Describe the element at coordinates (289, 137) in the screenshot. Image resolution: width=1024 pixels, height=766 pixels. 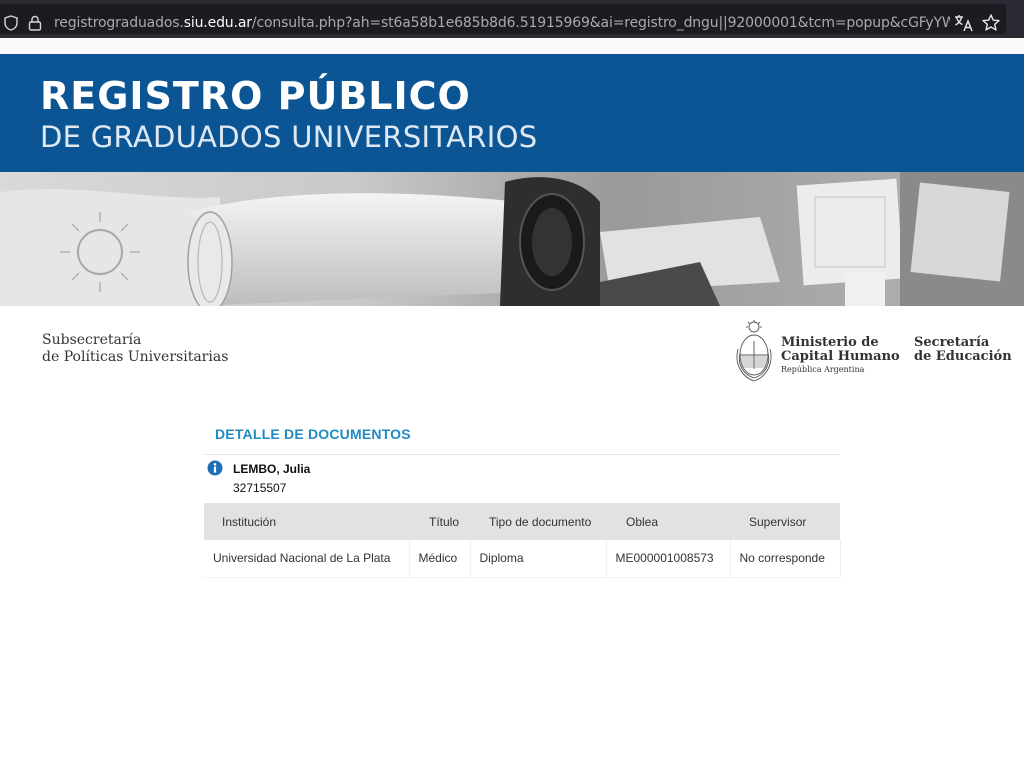
I see `site-subtitle: DE GRADUADOS UNIVERSITARIOS` at that location.